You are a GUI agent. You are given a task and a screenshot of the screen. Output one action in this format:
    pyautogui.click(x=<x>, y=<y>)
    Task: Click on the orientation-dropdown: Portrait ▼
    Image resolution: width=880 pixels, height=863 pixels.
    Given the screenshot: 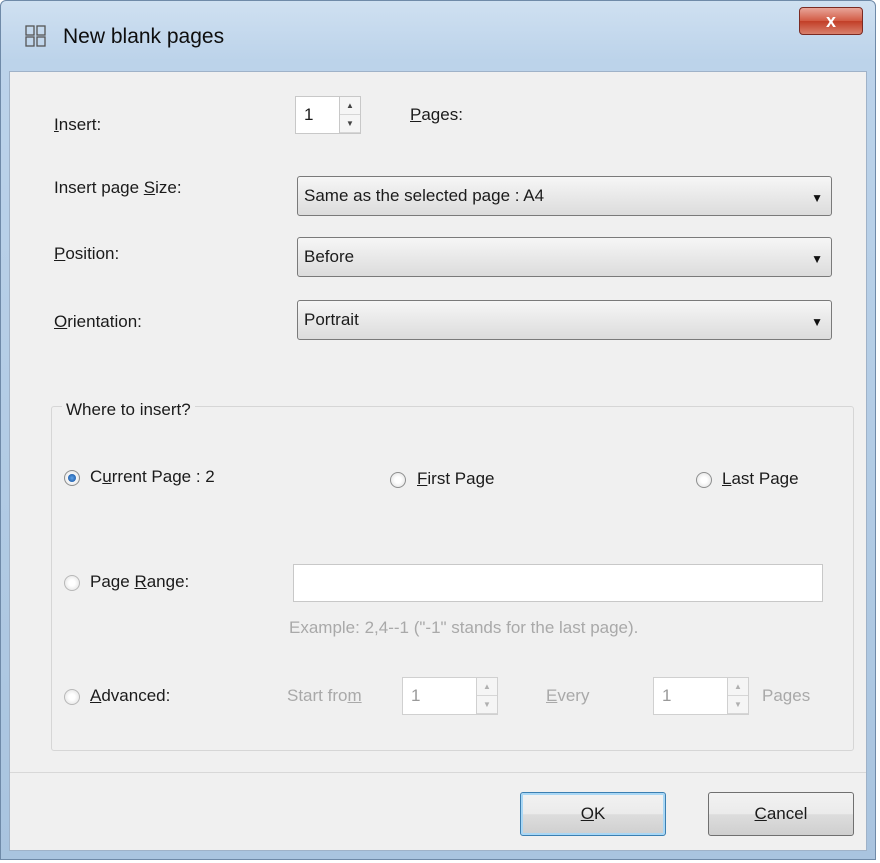 What is the action you would take?
    pyautogui.click(x=564, y=320)
    